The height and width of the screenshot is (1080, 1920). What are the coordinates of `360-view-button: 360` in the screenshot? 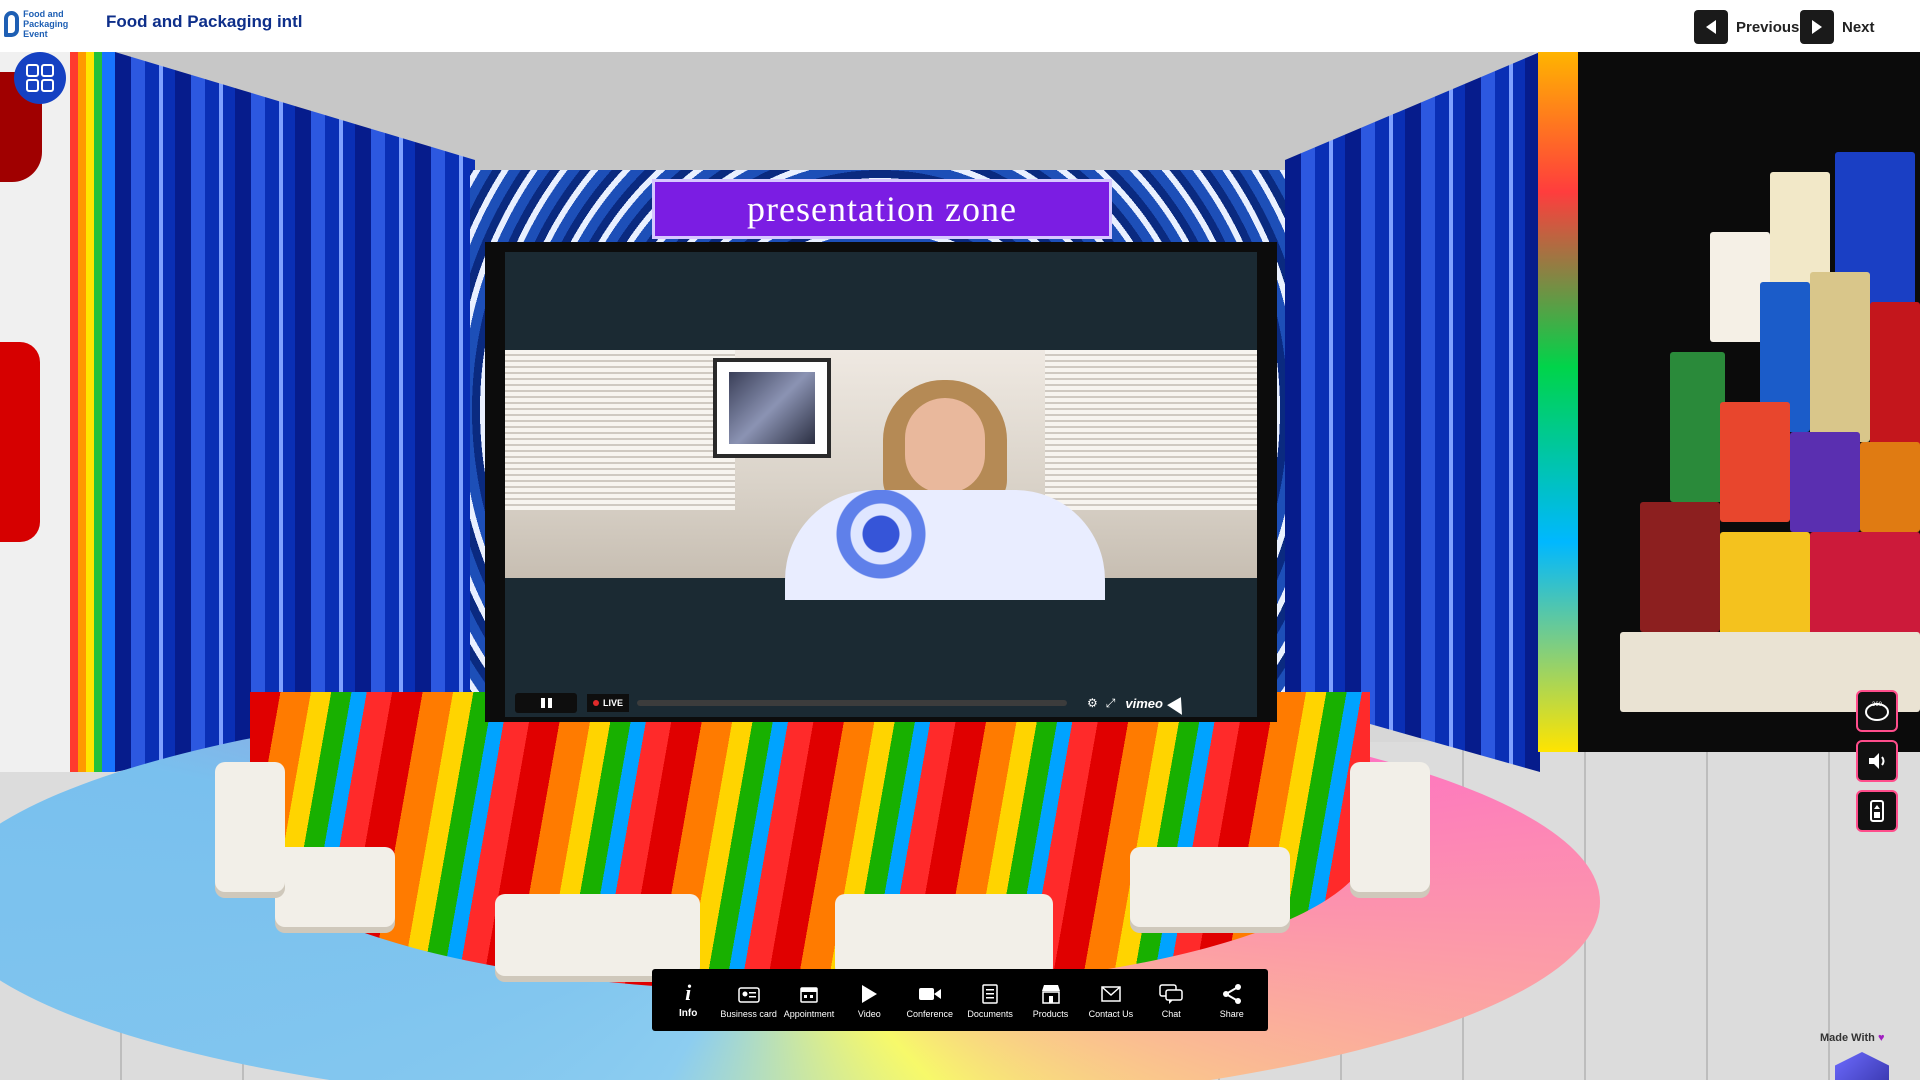 It's located at (1877, 711).